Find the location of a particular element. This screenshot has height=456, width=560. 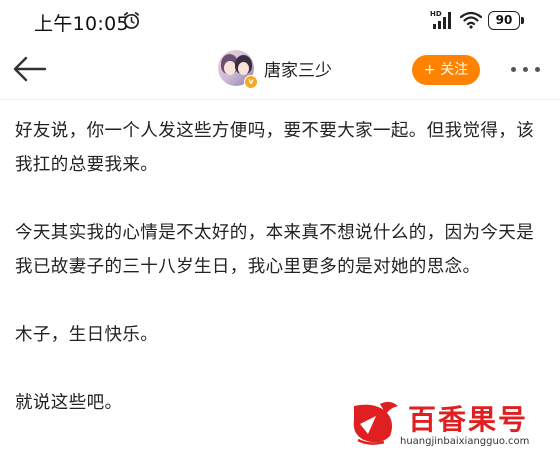

hd-signal-icon: HD is located at coordinates (440, 19).